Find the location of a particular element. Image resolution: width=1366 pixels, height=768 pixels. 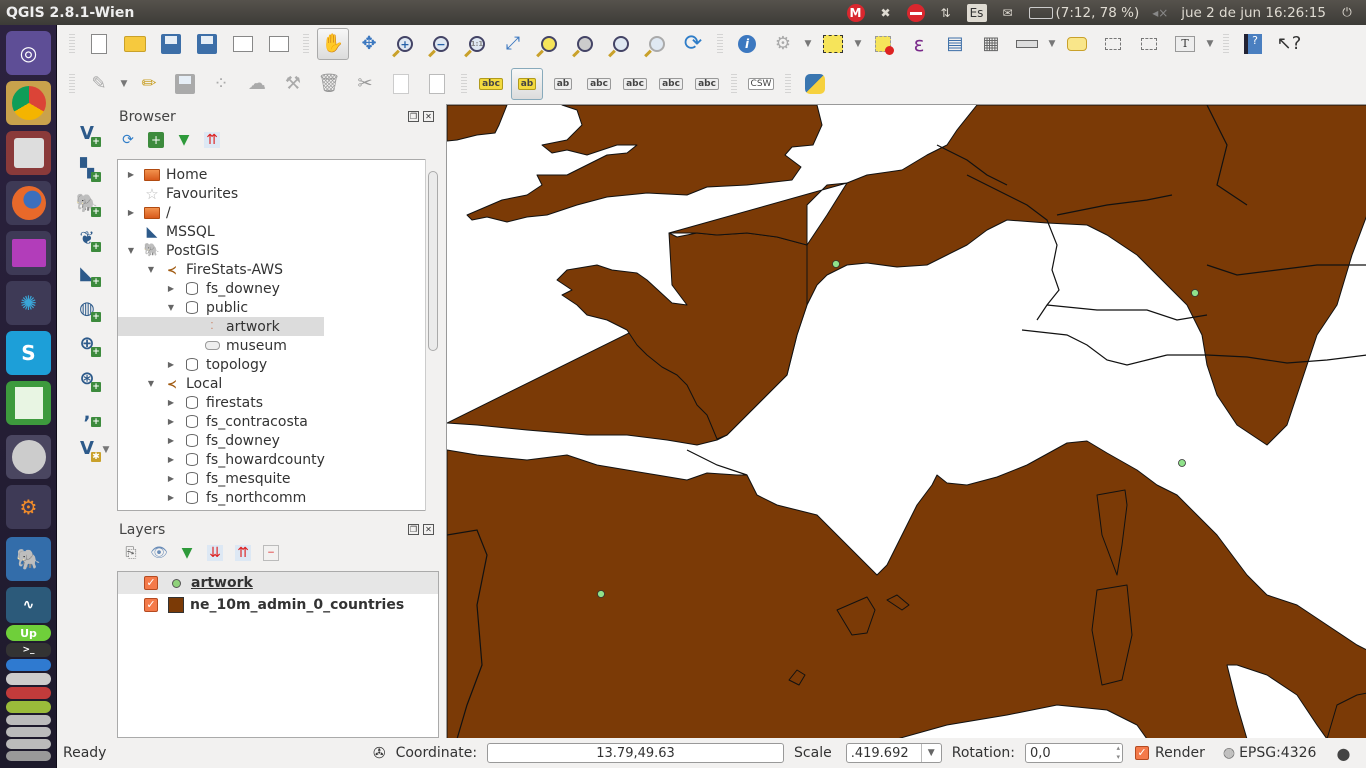

measure-button is located at coordinates (1027, 44).